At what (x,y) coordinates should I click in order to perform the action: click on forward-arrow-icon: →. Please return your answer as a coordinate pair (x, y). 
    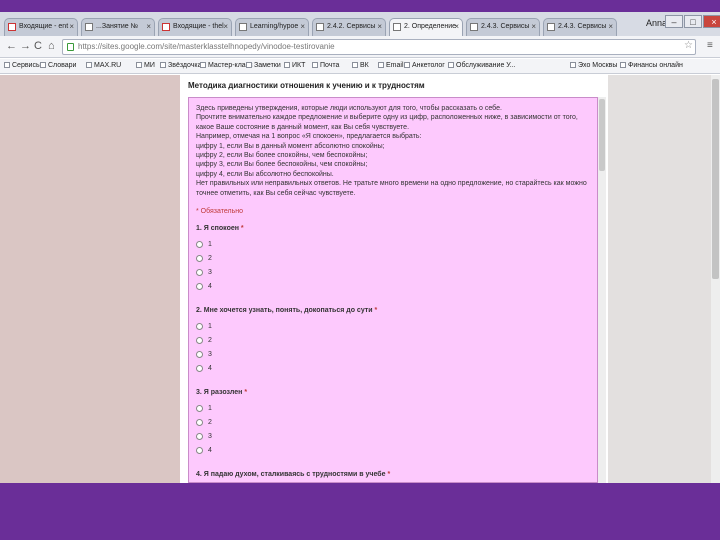
    Looking at the image, I should click on (25, 46).